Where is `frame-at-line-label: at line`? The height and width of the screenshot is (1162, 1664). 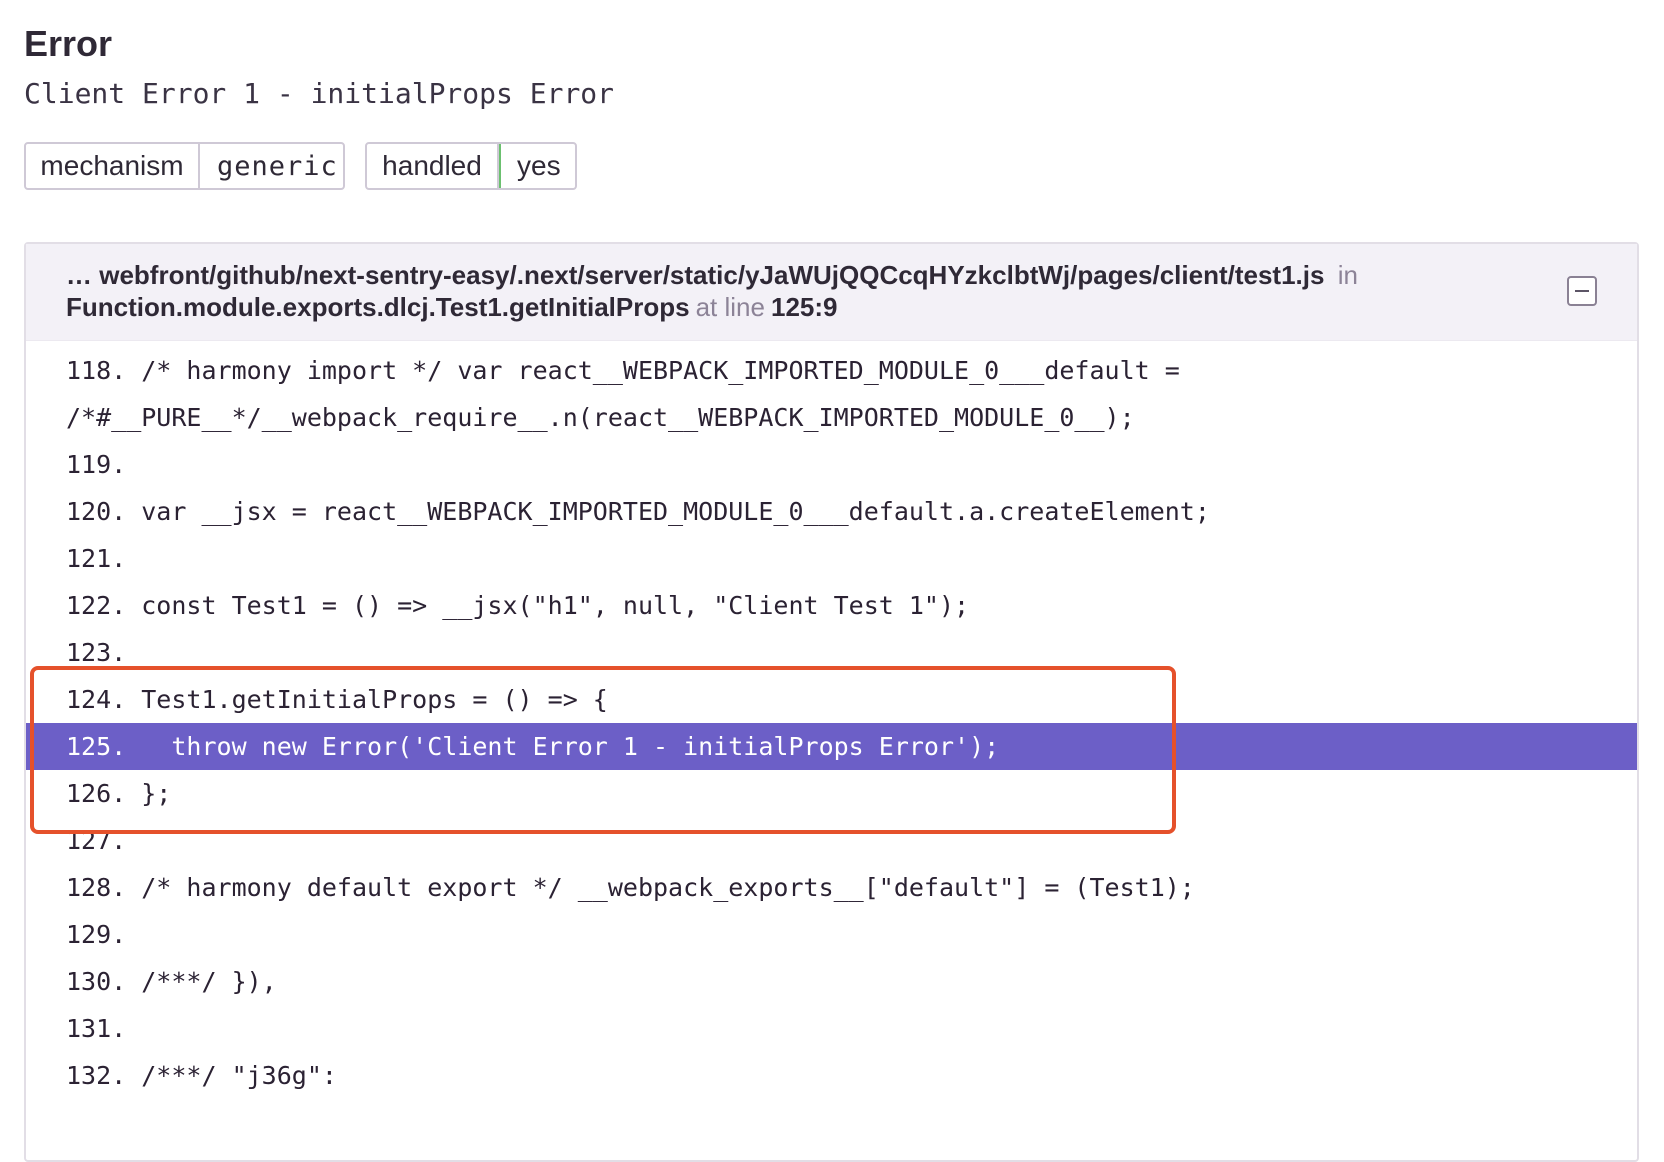
frame-at-line-label: at line is located at coordinates (730, 307).